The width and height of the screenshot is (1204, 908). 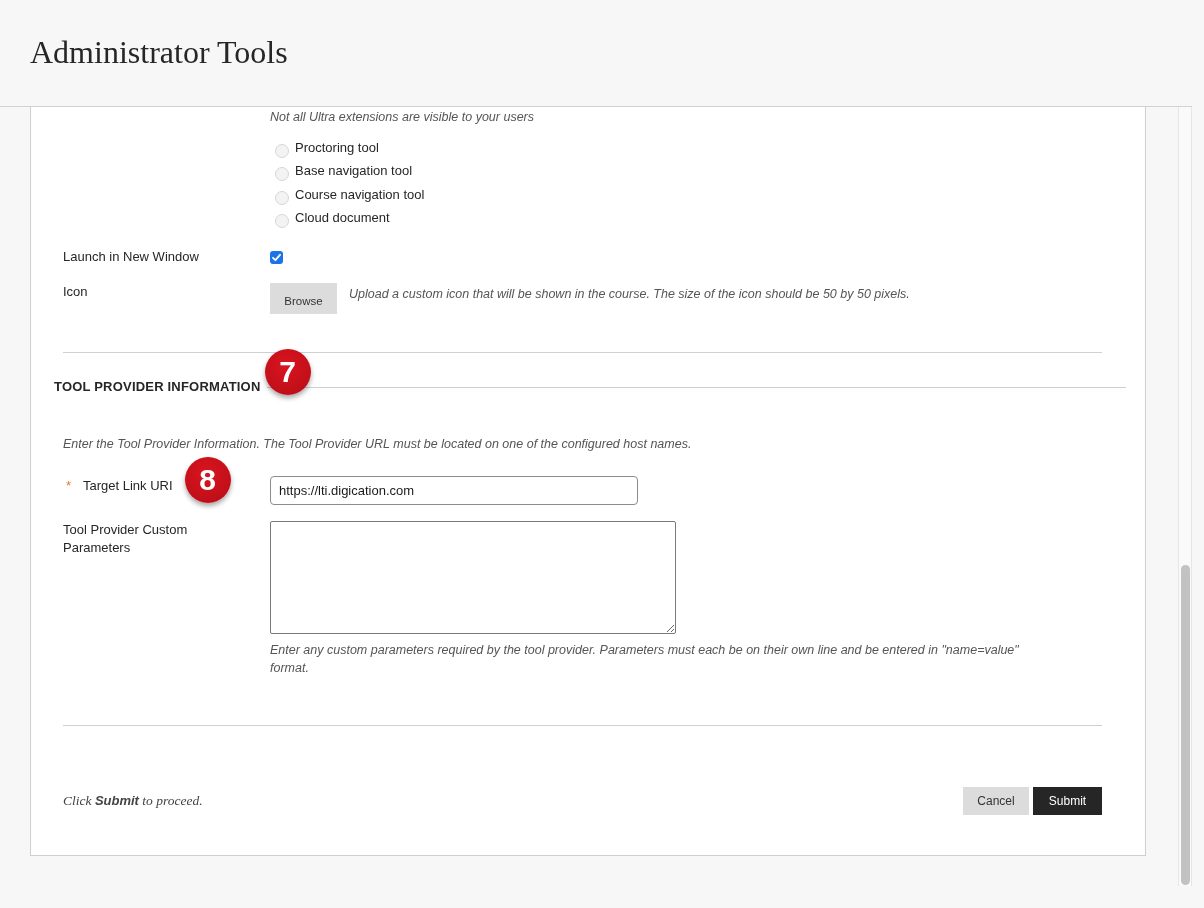 What do you see at coordinates (996, 801) in the screenshot?
I see `cancel-button: Cancel` at bounding box center [996, 801].